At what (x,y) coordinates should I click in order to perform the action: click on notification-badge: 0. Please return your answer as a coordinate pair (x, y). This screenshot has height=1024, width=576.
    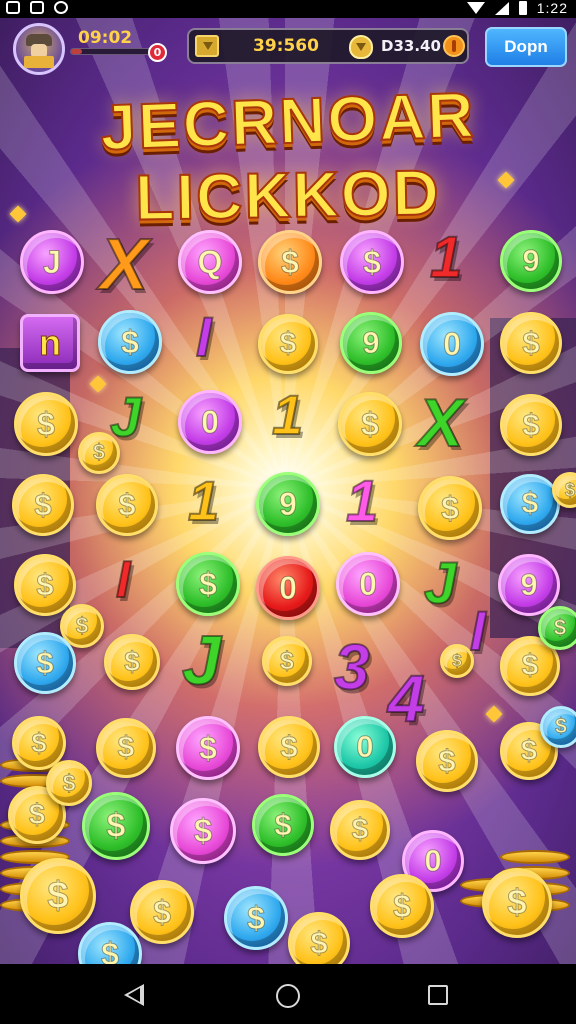
    Looking at the image, I should click on (157, 52).